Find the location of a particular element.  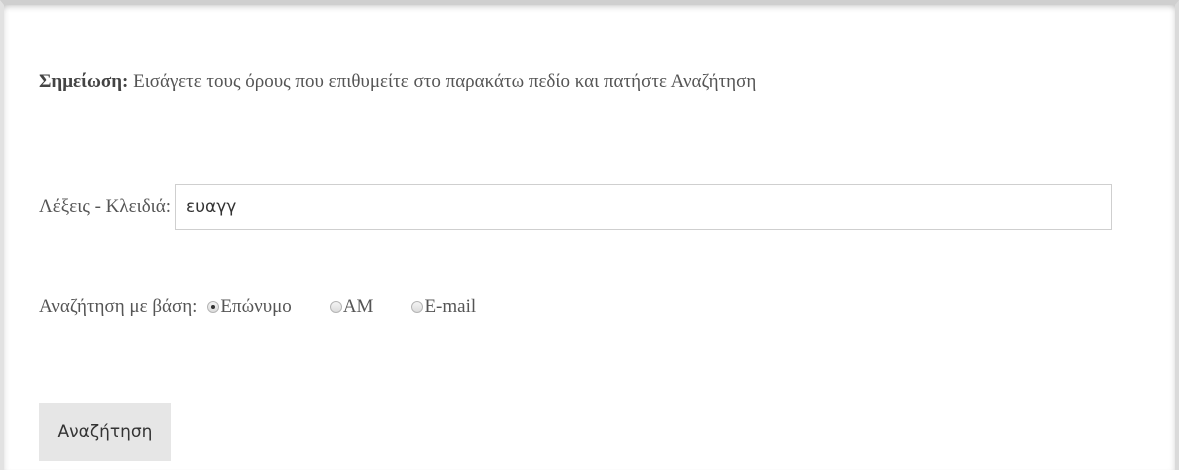

search-button: Αναζήτηση is located at coordinates (105, 432).